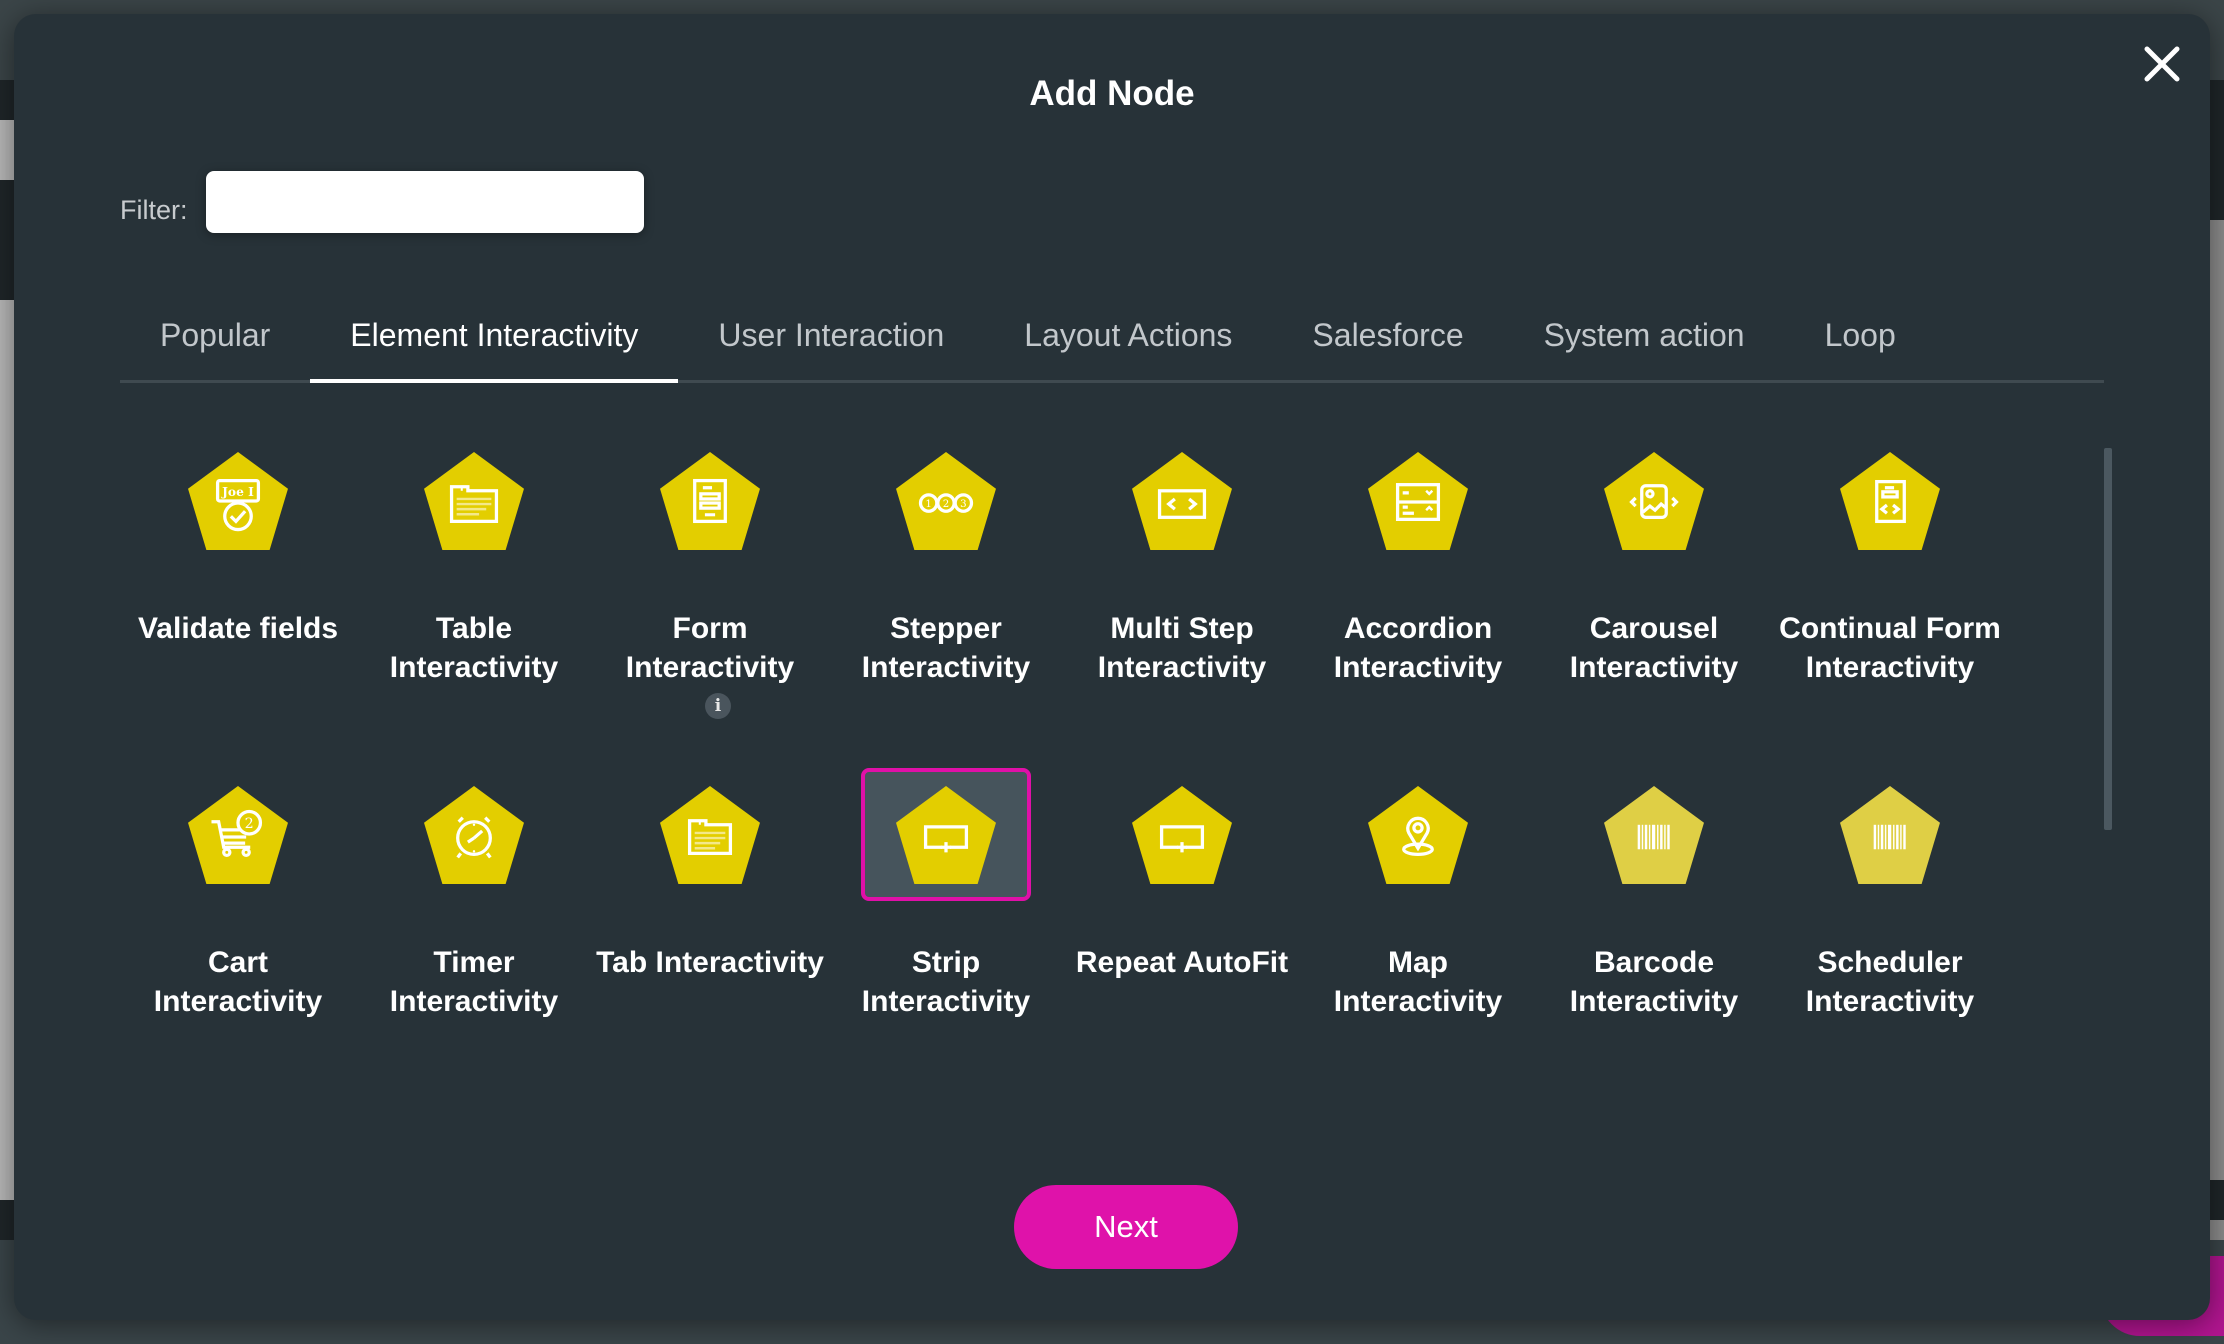 This screenshot has height=1344, width=2224. What do you see at coordinates (1182, 913) in the screenshot?
I see `node-repeat-autofit: Repeat AutoFit` at bounding box center [1182, 913].